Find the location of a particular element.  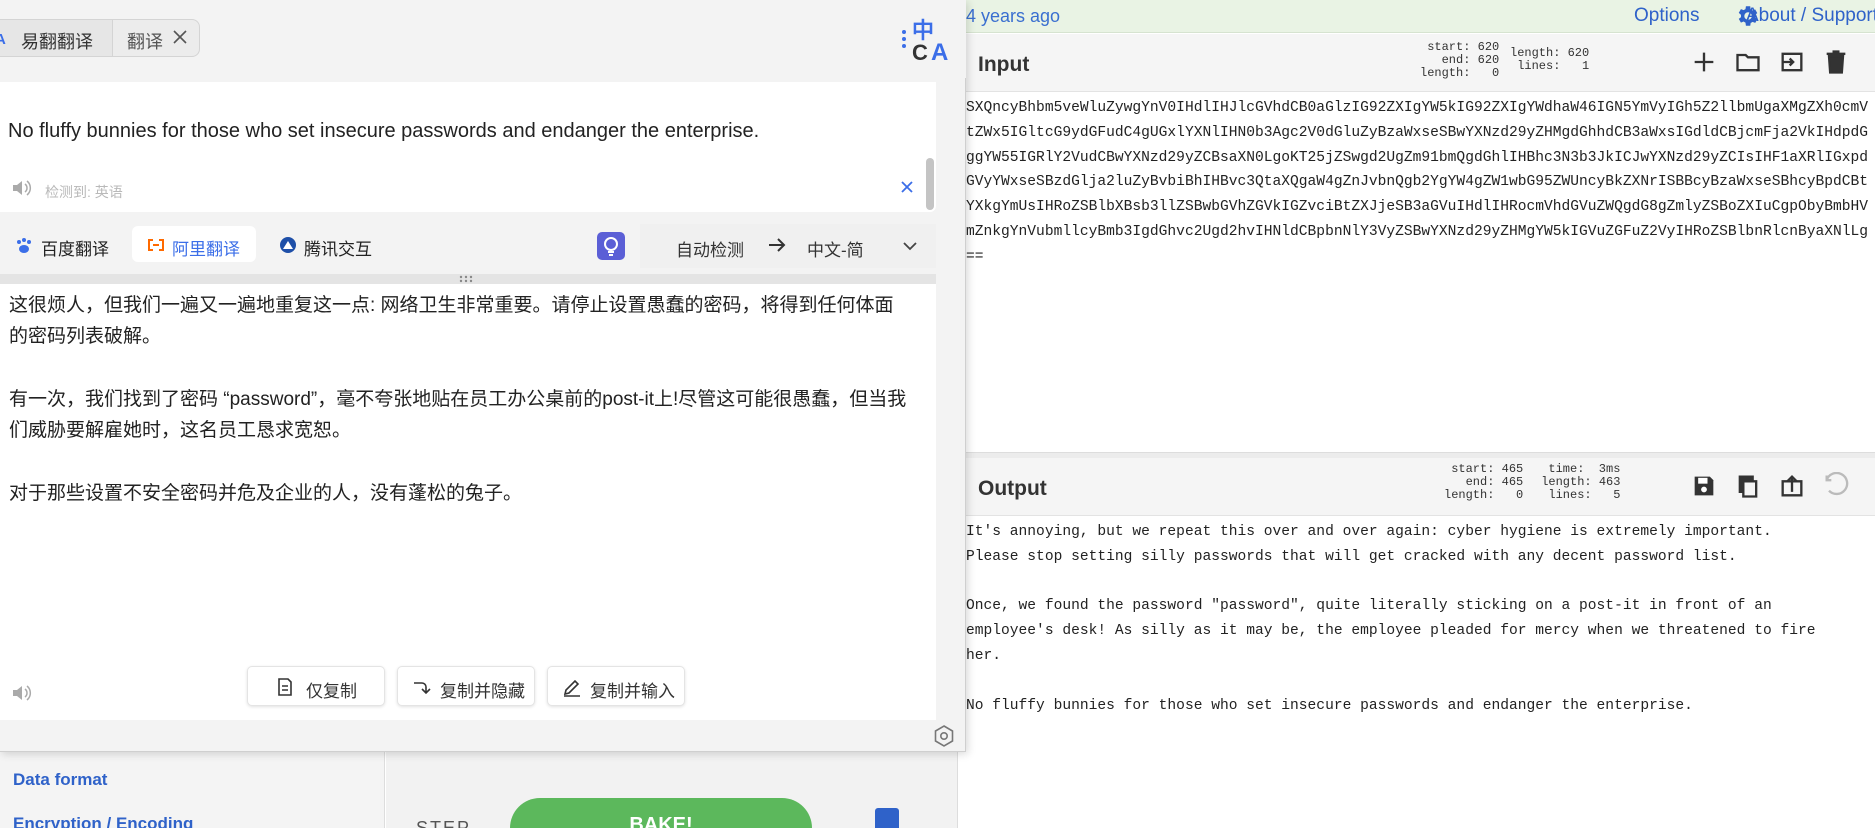

engine-bar: 百度翻译 阿里翻译 腾讯交互 自动检测 中文-简 is located at coordinates (468, 248).